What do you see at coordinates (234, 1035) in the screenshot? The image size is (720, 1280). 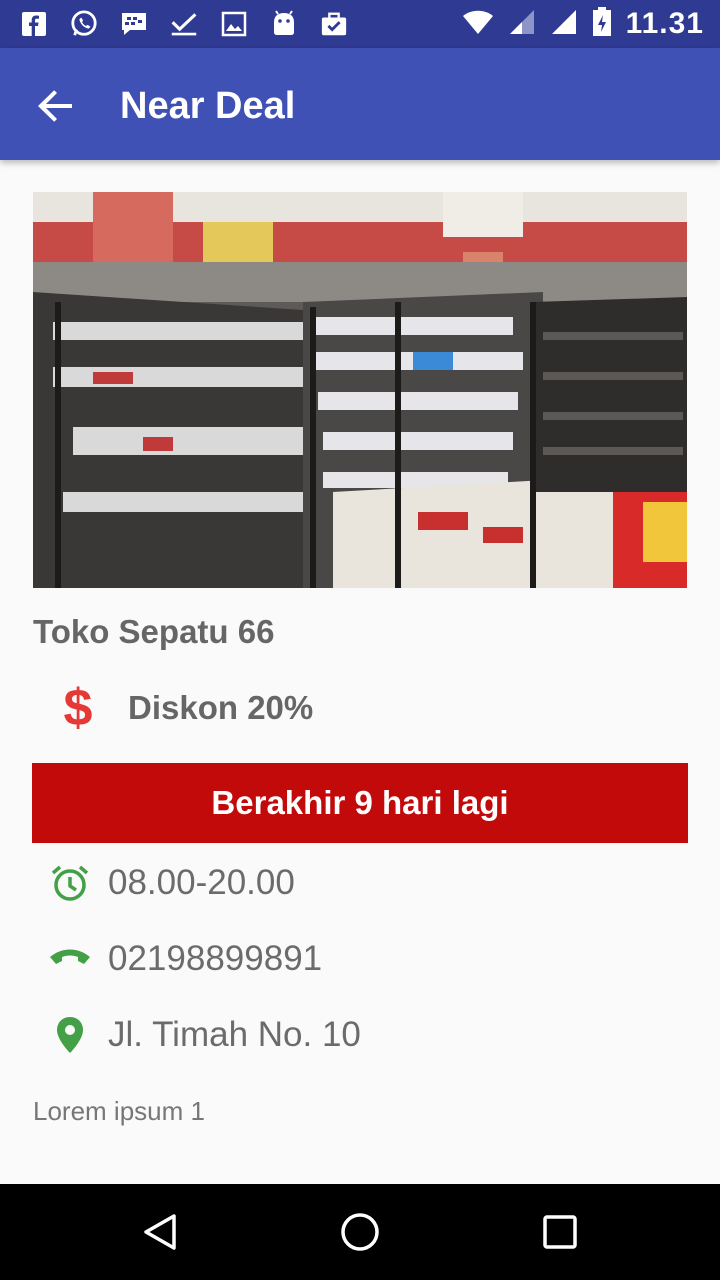 I see `address: Jl. Timah No. 10` at bounding box center [234, 1035].